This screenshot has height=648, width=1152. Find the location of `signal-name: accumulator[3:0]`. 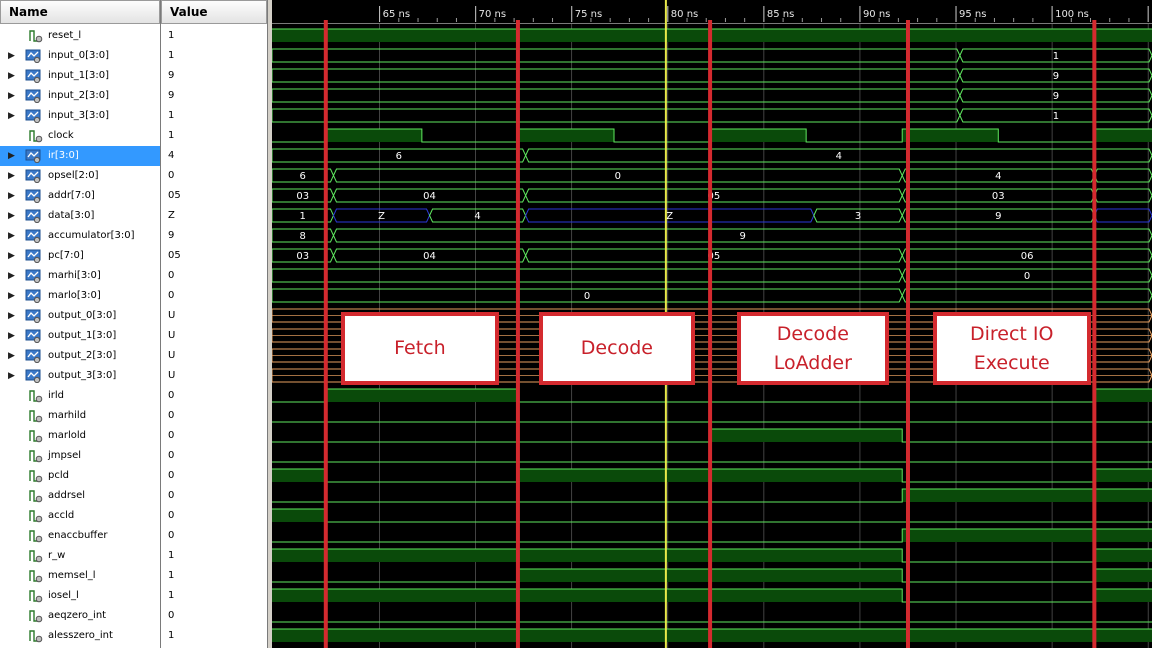

signal-name: accumulator[3:0] is located at coordinates (91, 235).